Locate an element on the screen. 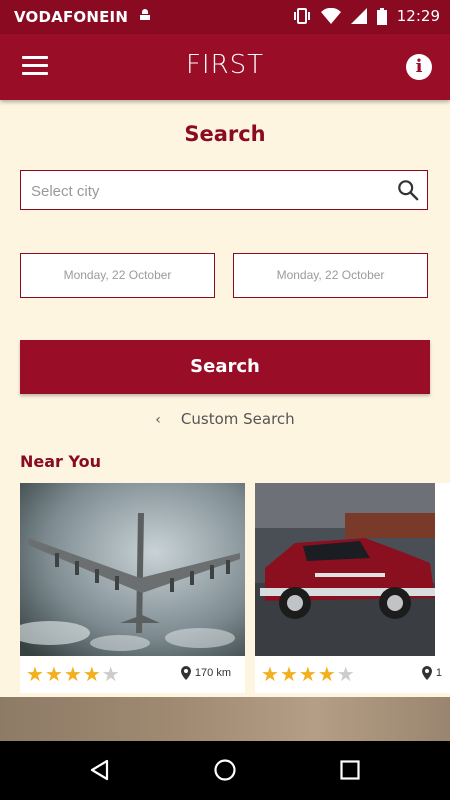 The width and height of the screenshot is (450, 800). checkout-date-field: Monday, 22 October is located at coordinates (330, 275).